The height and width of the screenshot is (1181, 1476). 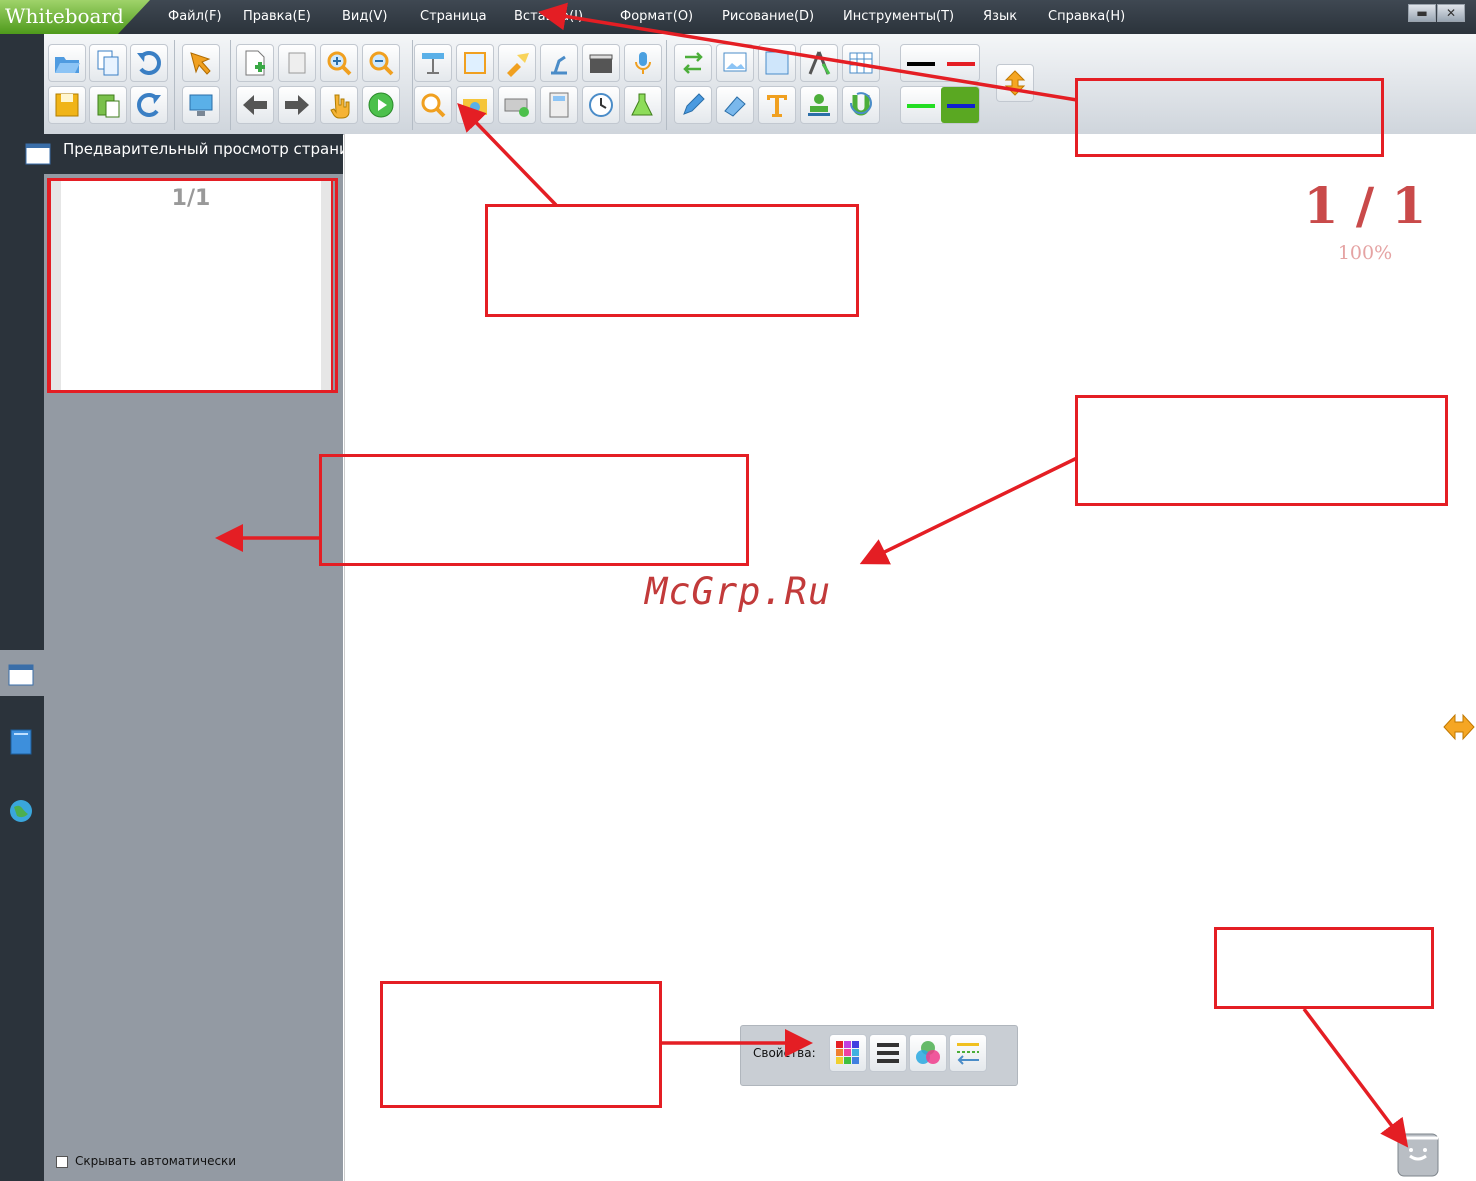 I want to click on pencil-icon, so click(x=694, y=104).